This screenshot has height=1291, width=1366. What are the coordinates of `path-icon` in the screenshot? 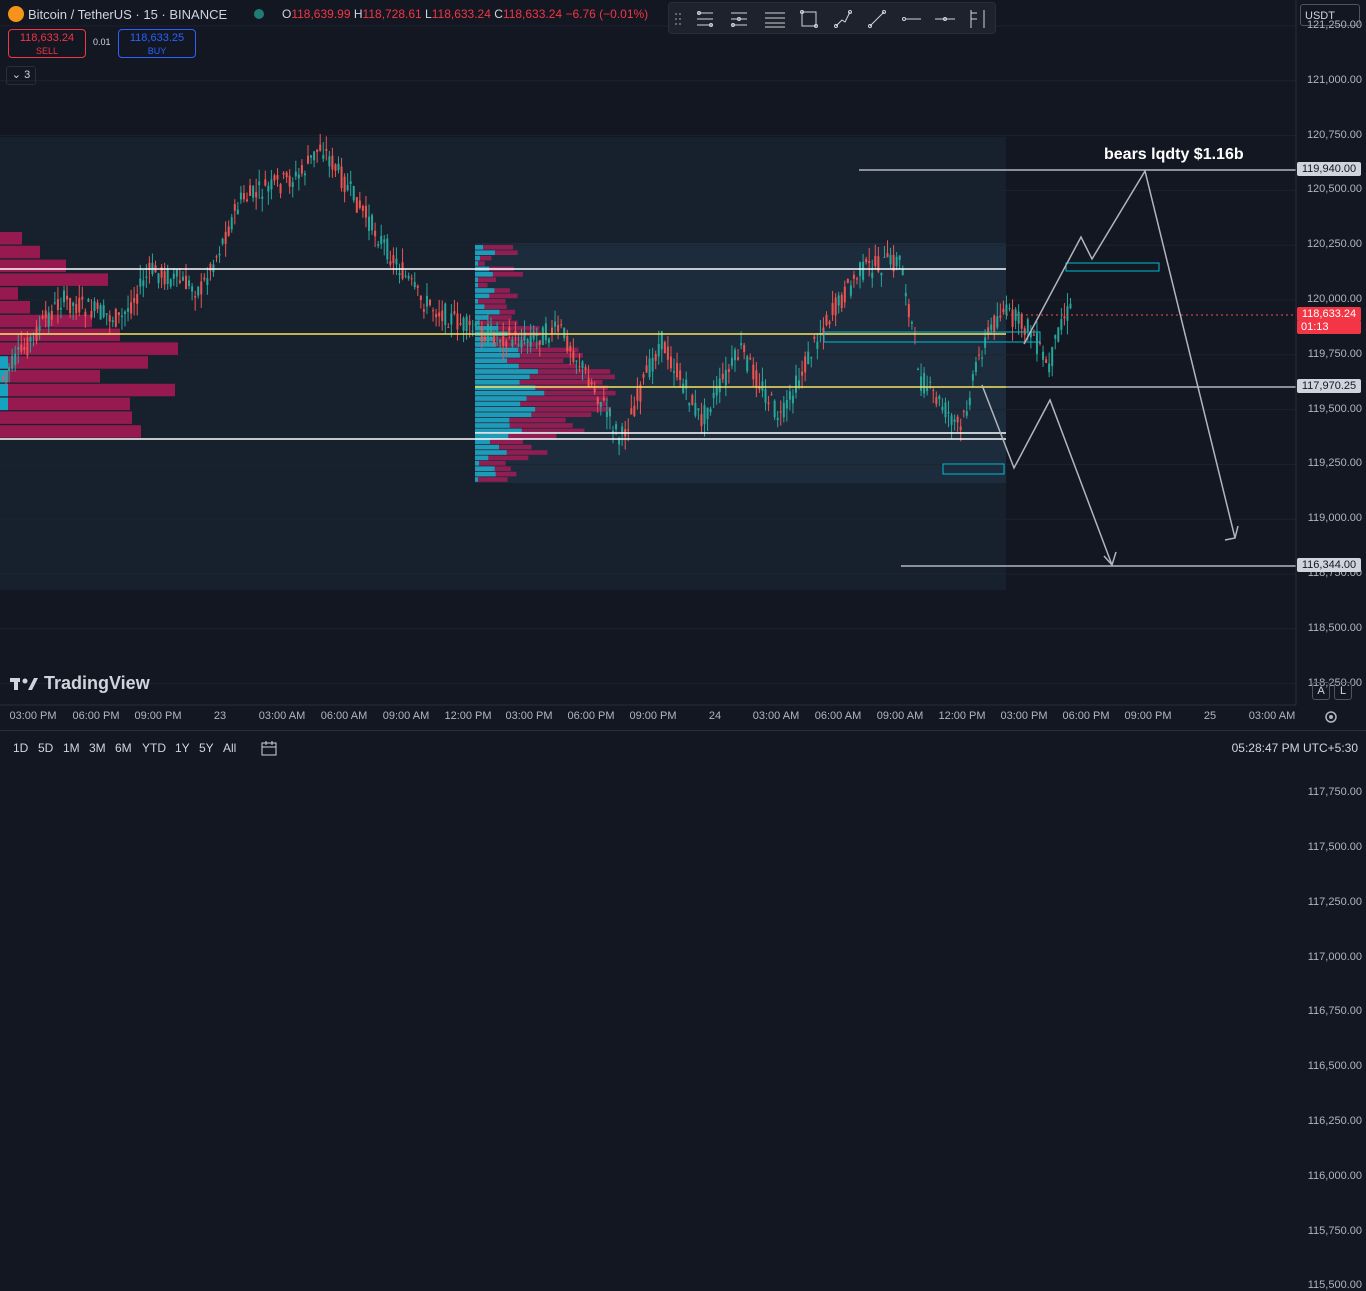 It's located at (843, 19).